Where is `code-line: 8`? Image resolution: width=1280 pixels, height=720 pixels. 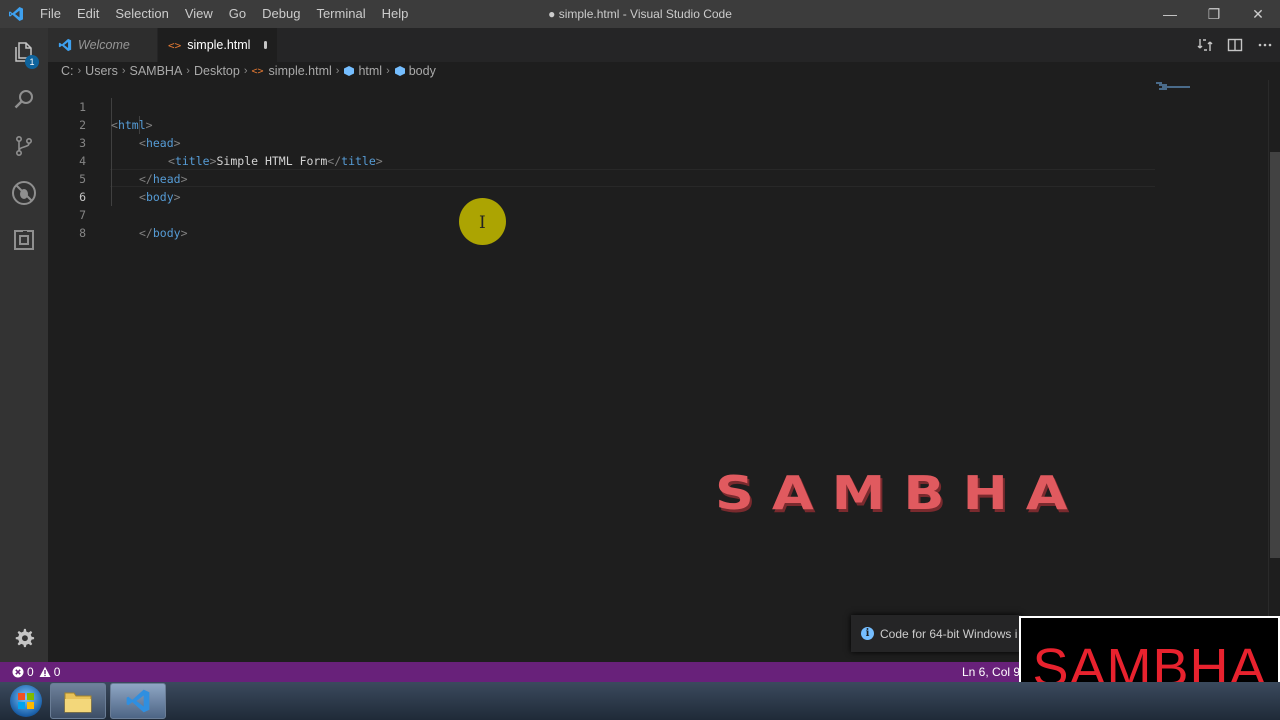 code-line: 8 is located at coordinates (603, 223).